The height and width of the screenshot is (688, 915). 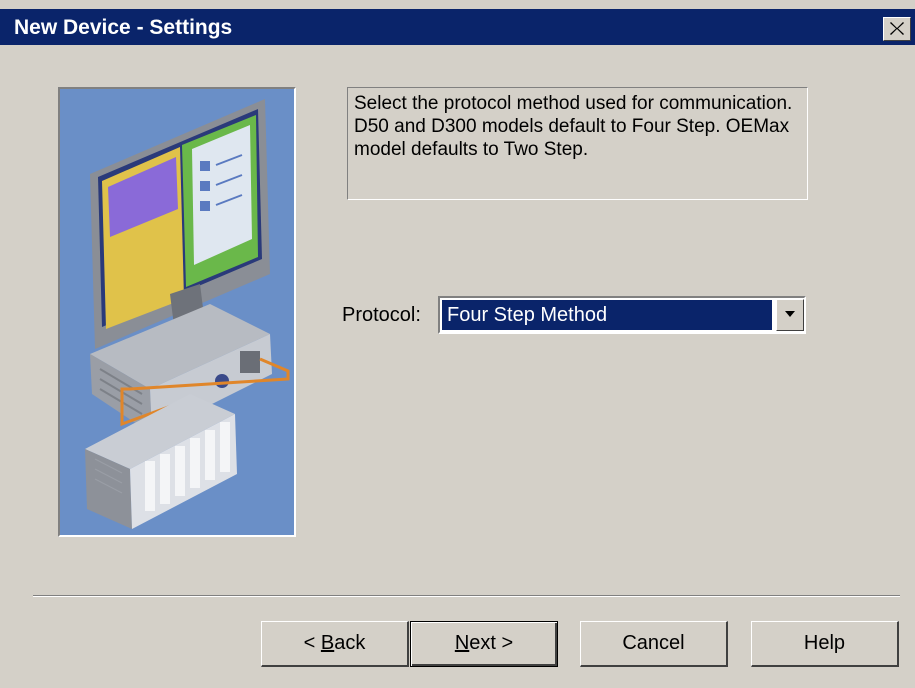 I want to click on protocol-select: Four Step Method, so click(x=622, y=315).